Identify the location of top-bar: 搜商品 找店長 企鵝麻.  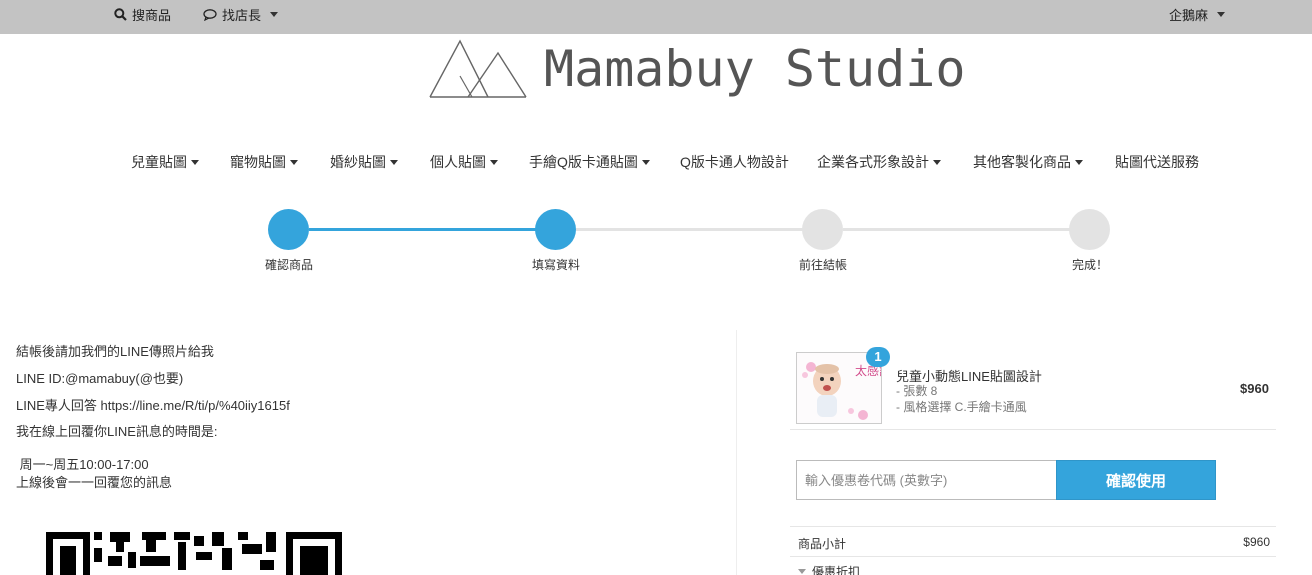
(656, 17).